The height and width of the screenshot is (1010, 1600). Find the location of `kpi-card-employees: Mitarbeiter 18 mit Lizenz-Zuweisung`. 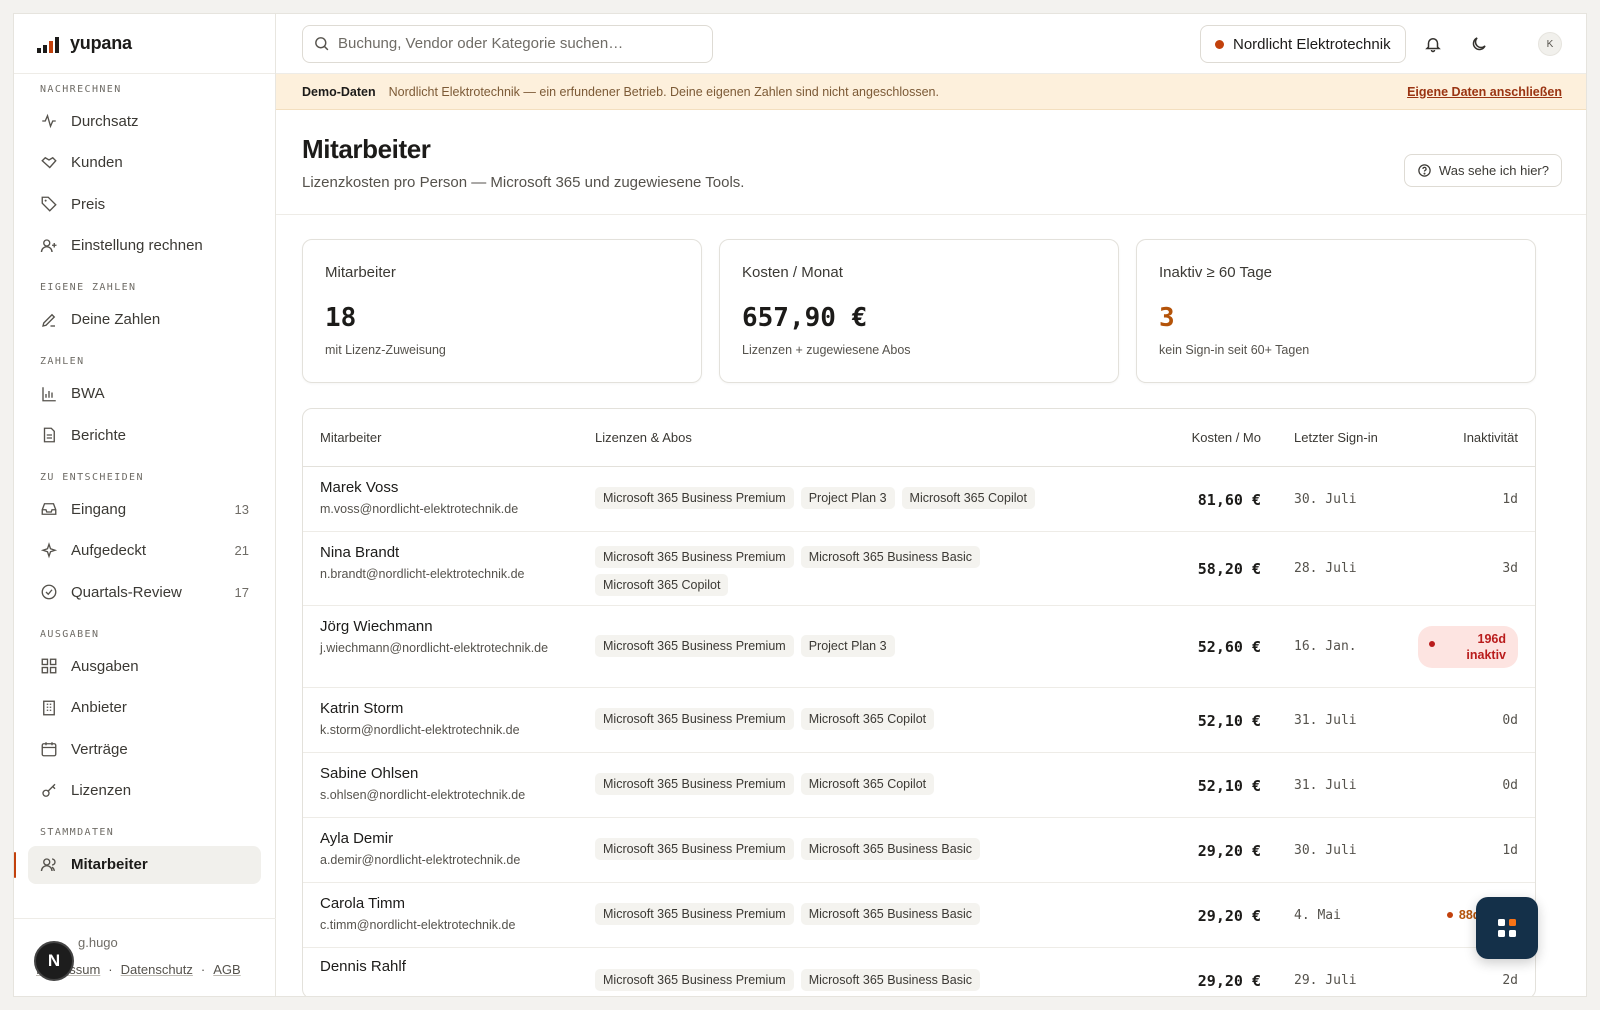

kpi-card-employees: Mitarbeiter 18 mit Lizenz-Zuweisung is located at coordinates (502, 311).